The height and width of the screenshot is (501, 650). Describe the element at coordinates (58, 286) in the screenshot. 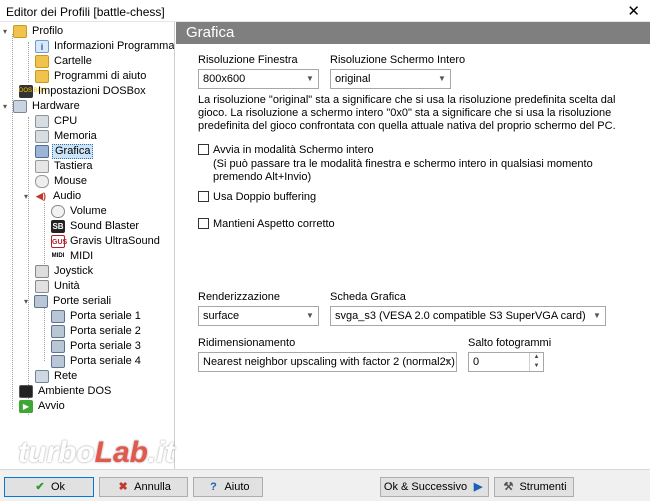

I see `tree-item-unita: Unità` at that location.